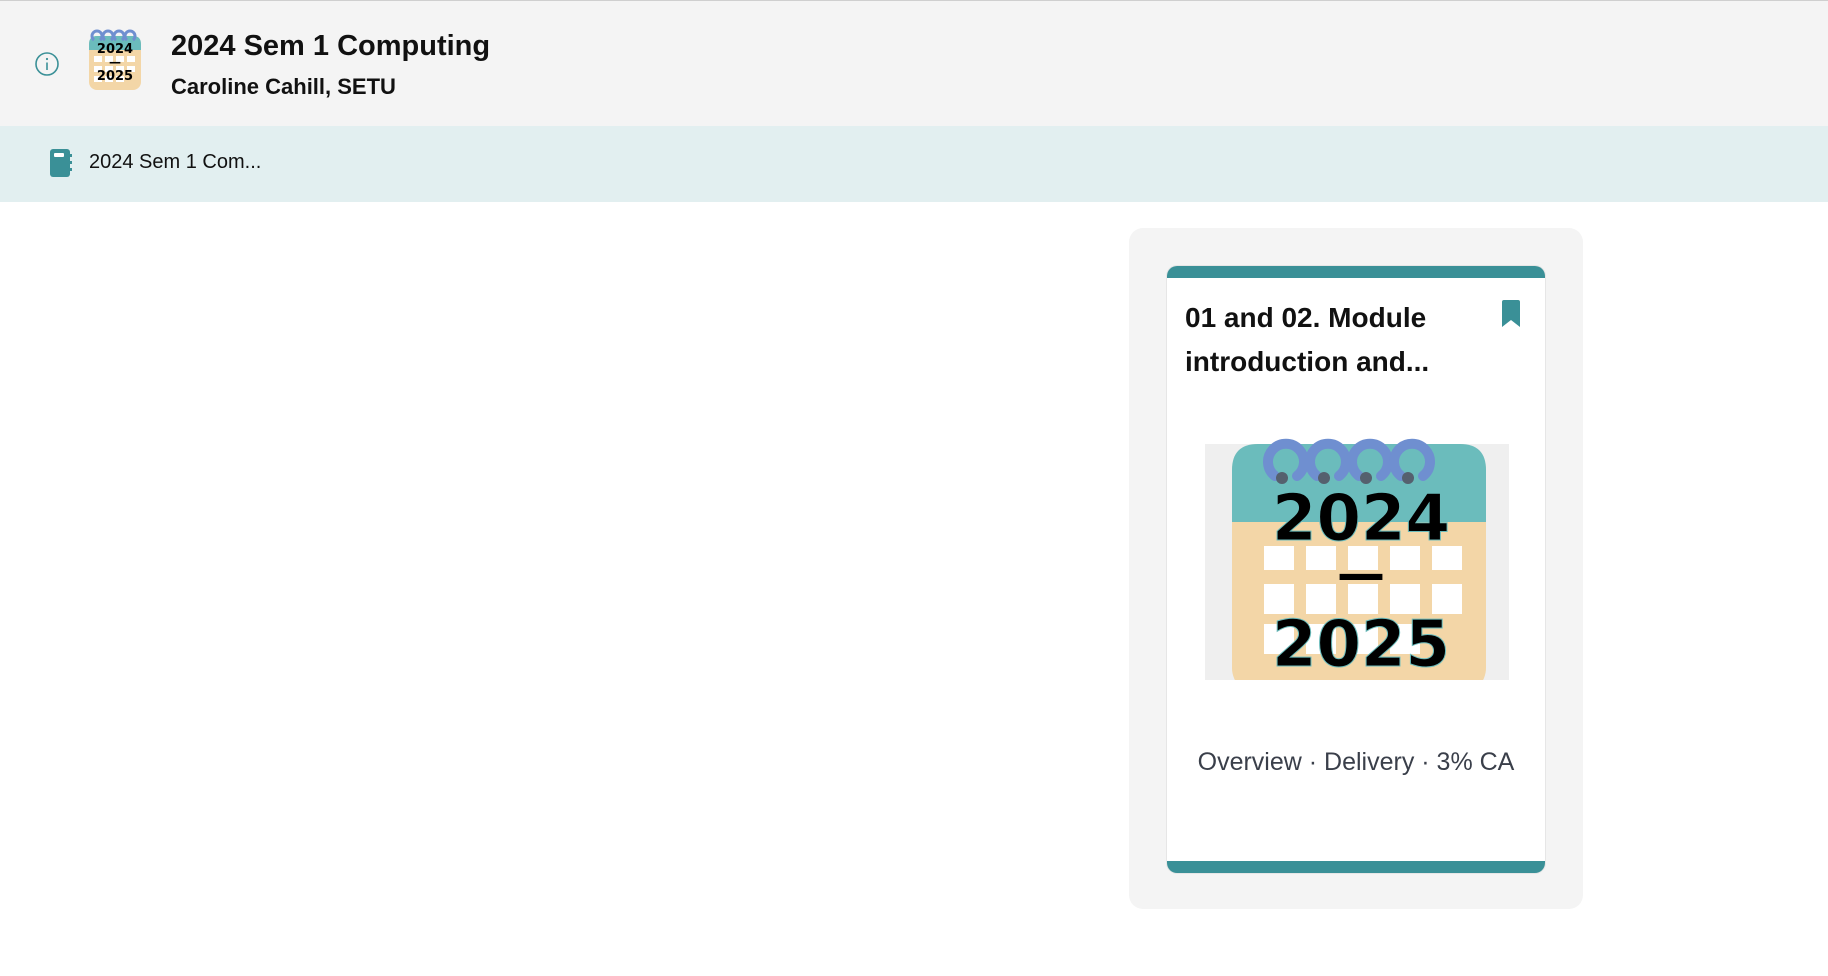  I want to click on info-icon, so click(47, 64).